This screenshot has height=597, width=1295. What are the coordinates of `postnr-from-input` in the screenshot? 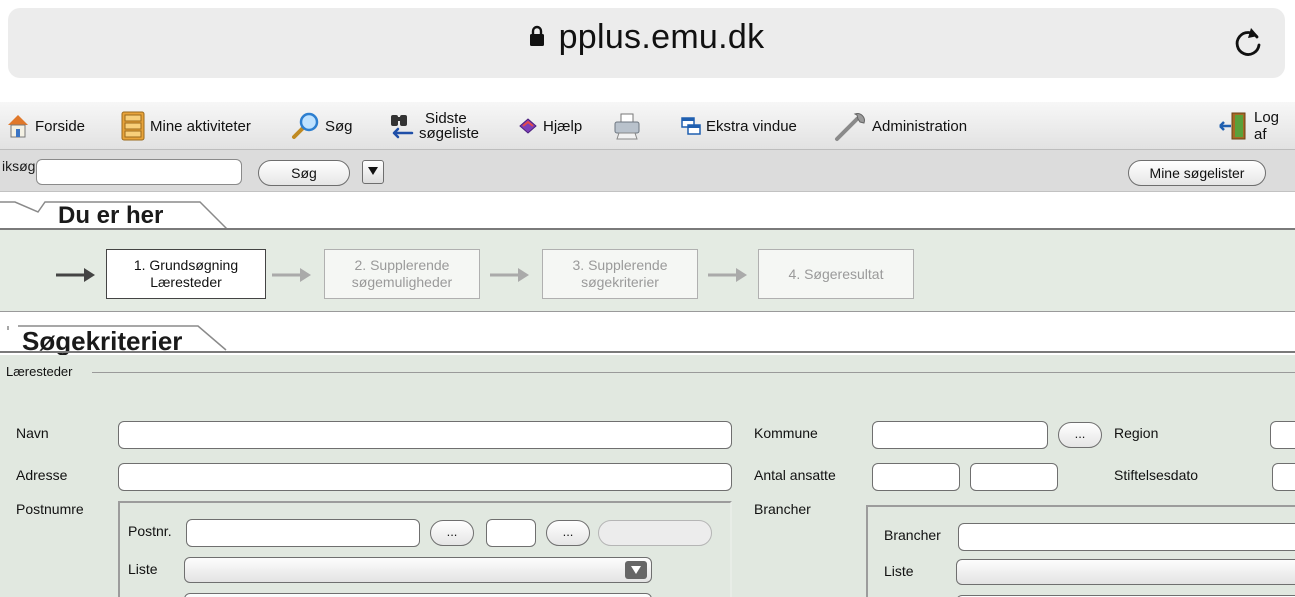 It's located at (303, 533).